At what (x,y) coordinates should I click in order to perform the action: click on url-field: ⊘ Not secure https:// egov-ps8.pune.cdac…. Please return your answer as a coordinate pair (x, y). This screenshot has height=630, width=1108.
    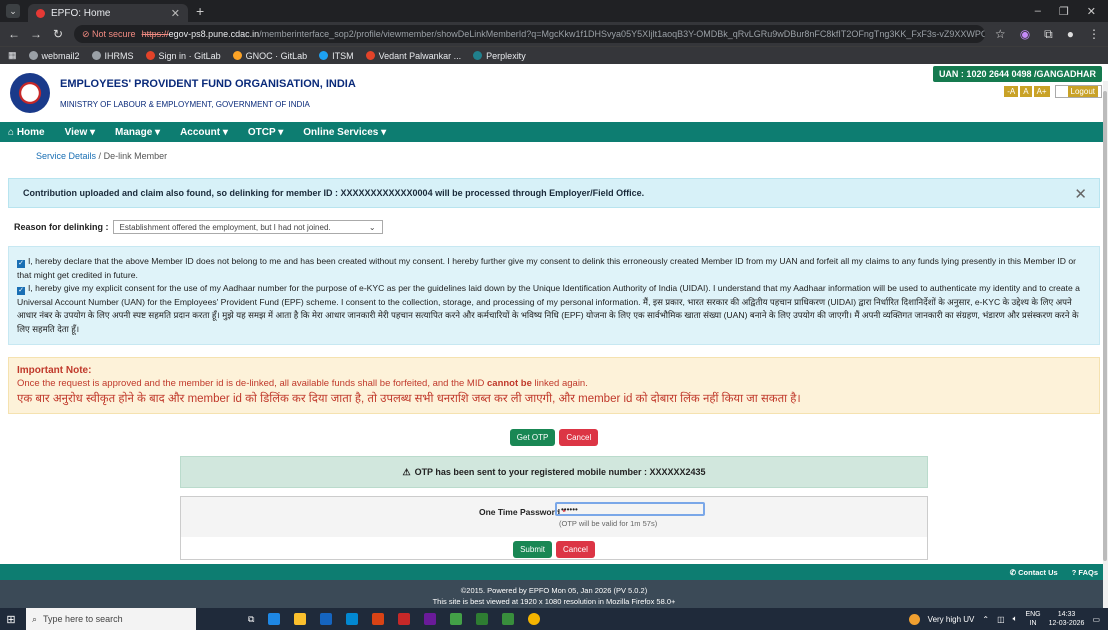
    Looking at the image, I should click on (529, 34).